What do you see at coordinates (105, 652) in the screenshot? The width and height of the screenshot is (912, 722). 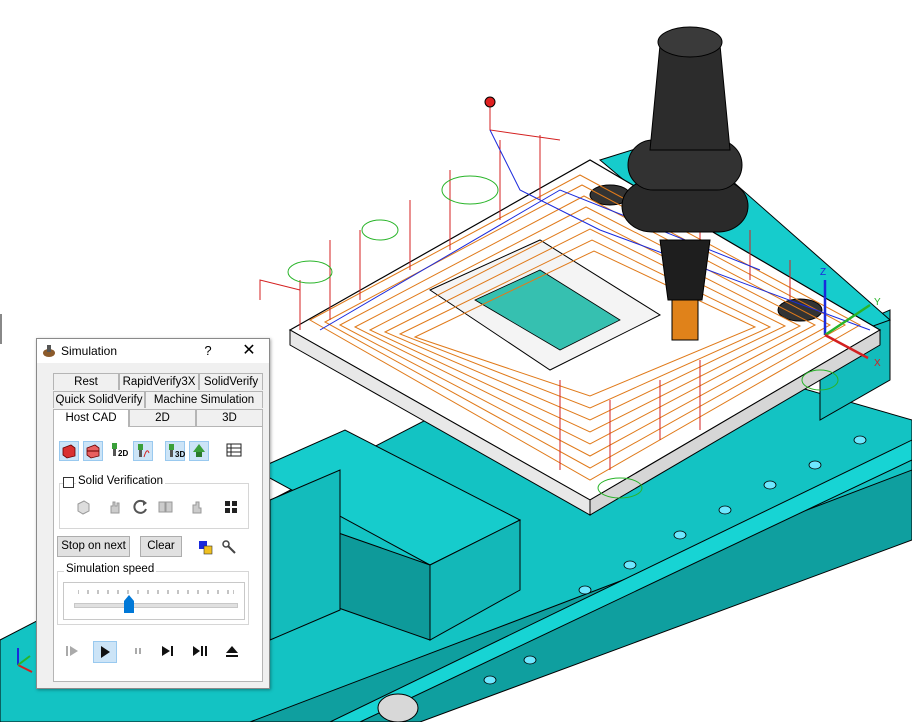 I see `play-icon` at bounding box center [105, 652].